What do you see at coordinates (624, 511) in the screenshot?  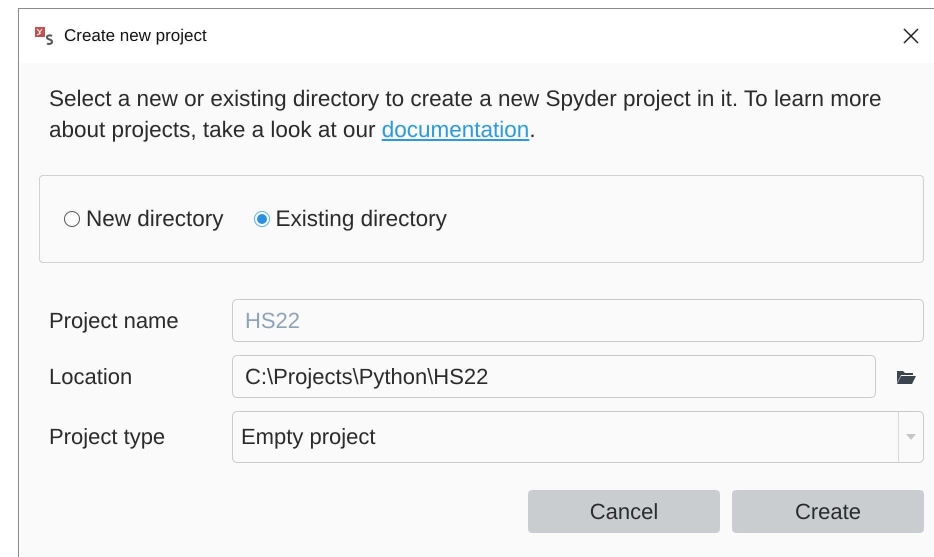 I see `cancel-button: Cancel` at bounding box center [624, 511].